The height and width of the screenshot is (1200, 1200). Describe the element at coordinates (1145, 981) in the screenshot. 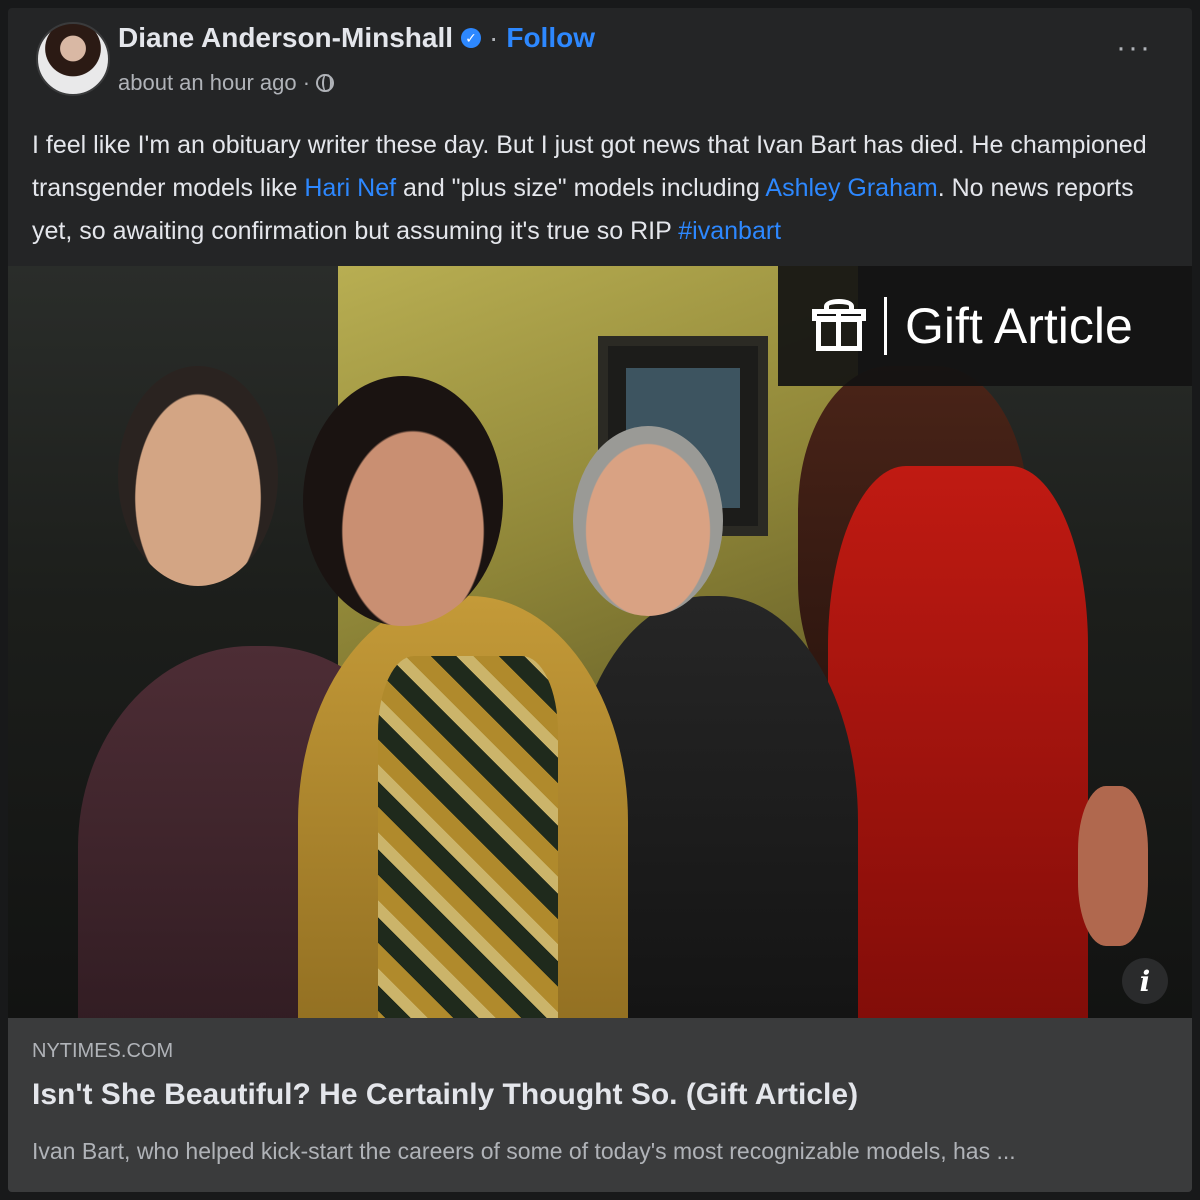

I see `info-icon: i` at that location.